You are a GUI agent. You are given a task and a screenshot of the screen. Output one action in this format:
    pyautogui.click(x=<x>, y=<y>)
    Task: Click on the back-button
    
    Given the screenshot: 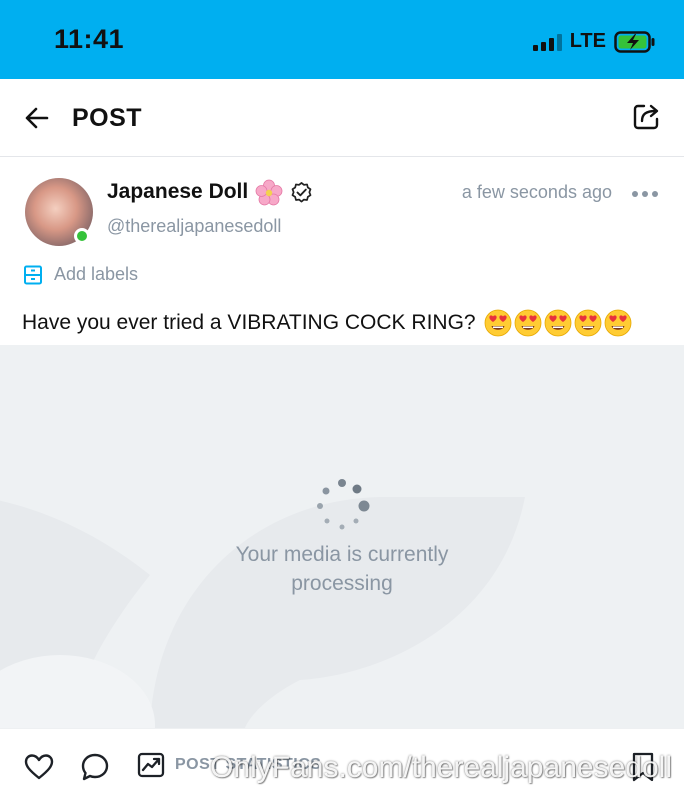 What is the action you would take?
    pyautogui.click(x=37, y=118)
    